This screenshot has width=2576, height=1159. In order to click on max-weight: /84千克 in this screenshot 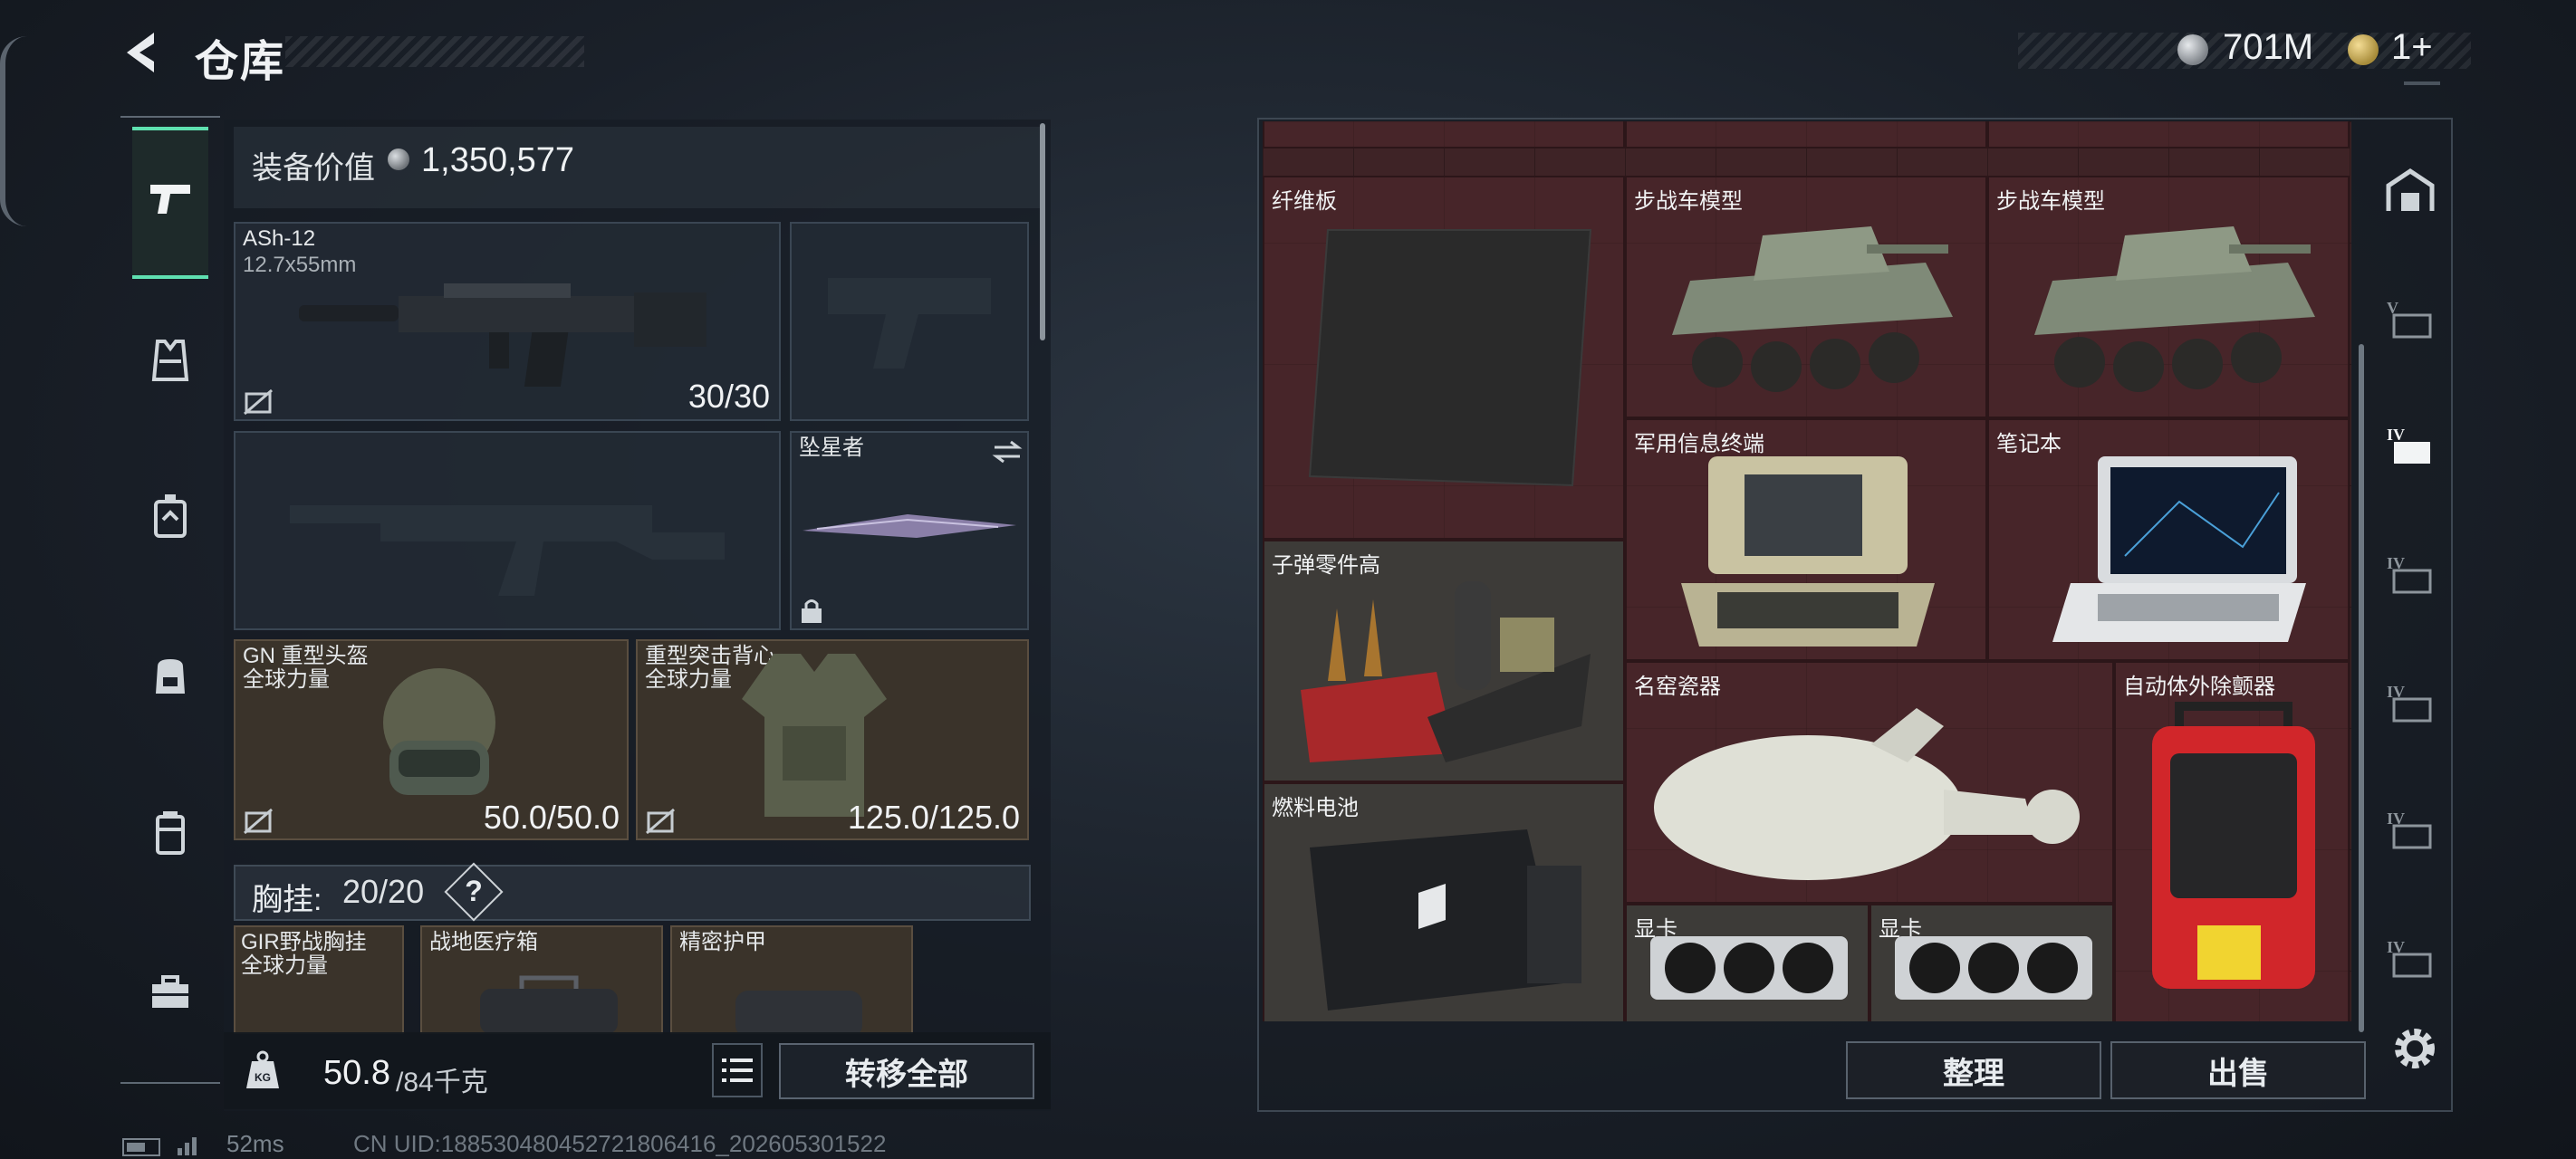, I will do `click(442, 1083)`.